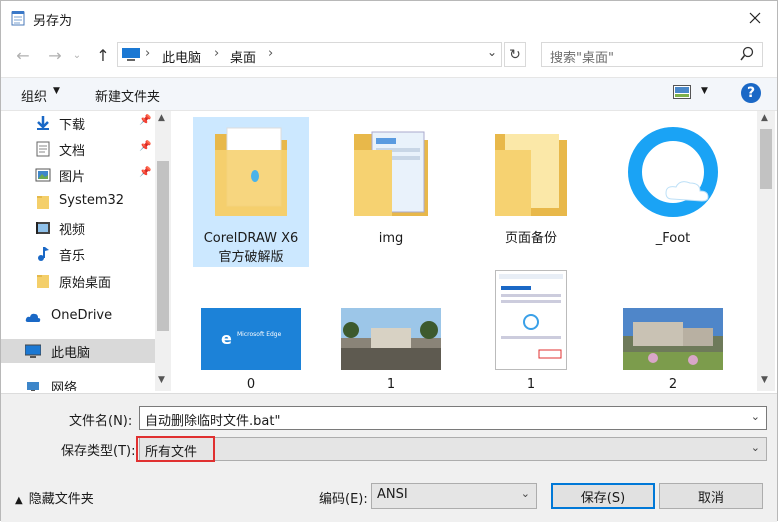  What do you see at coordinates (92, 200) in the screenshot?
I see `sidebar-item-label: System32` at bounding box center [92, 200].